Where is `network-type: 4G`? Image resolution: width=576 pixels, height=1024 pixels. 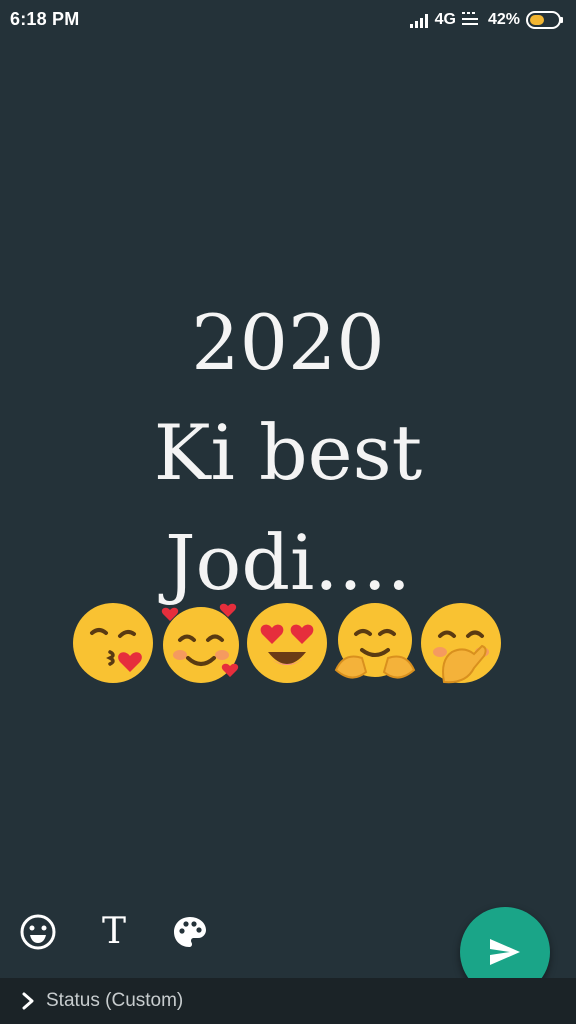
network-type: 4G is located at coordinates (445, 19).